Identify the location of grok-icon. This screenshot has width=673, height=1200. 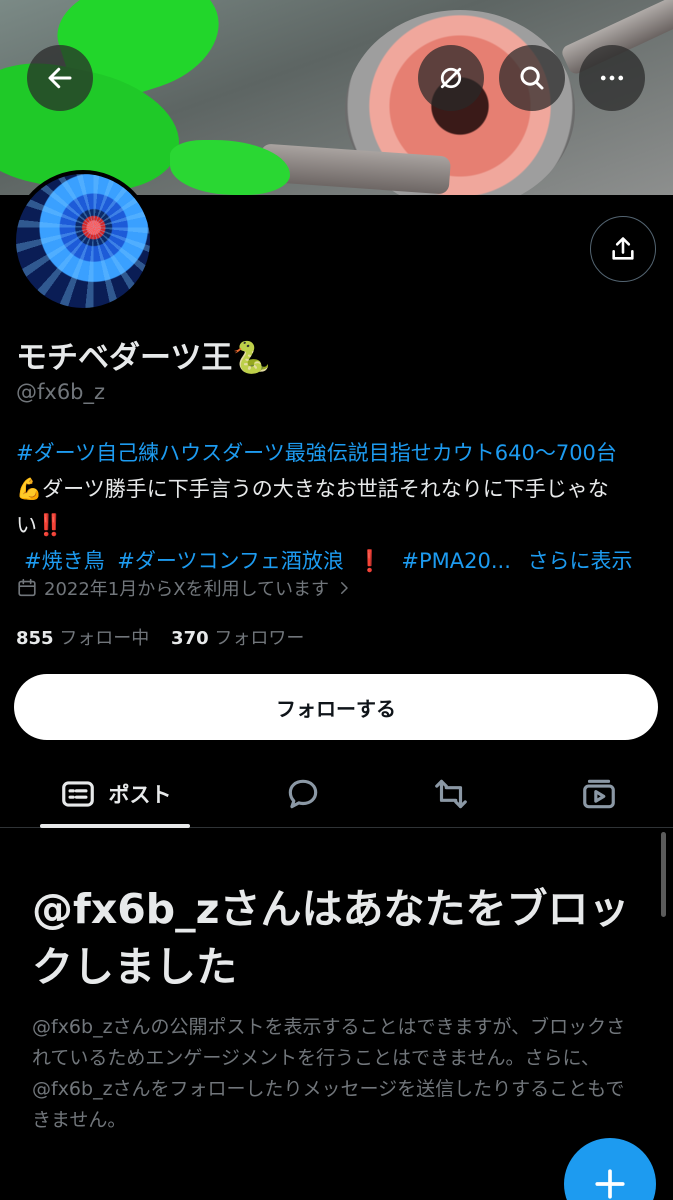
(451, 78).